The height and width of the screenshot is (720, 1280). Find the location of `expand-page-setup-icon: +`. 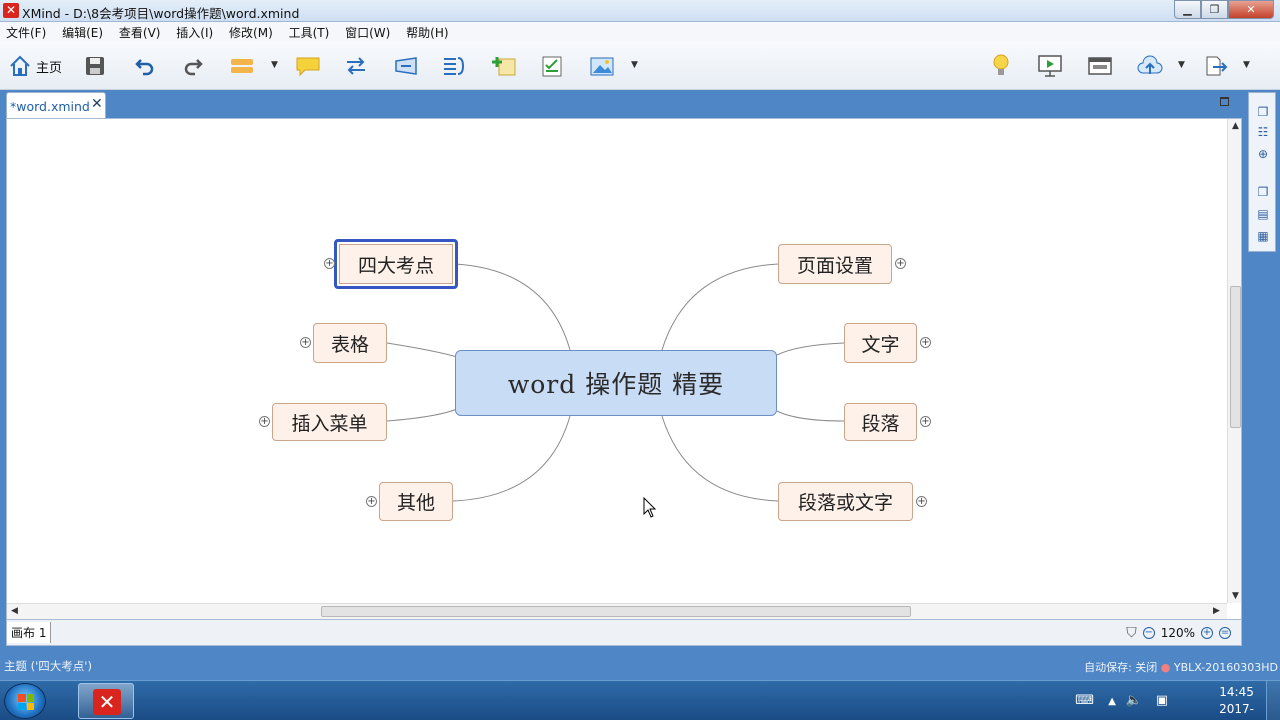

expand-page-setup-icon: + is located at coordinates (900, 263).